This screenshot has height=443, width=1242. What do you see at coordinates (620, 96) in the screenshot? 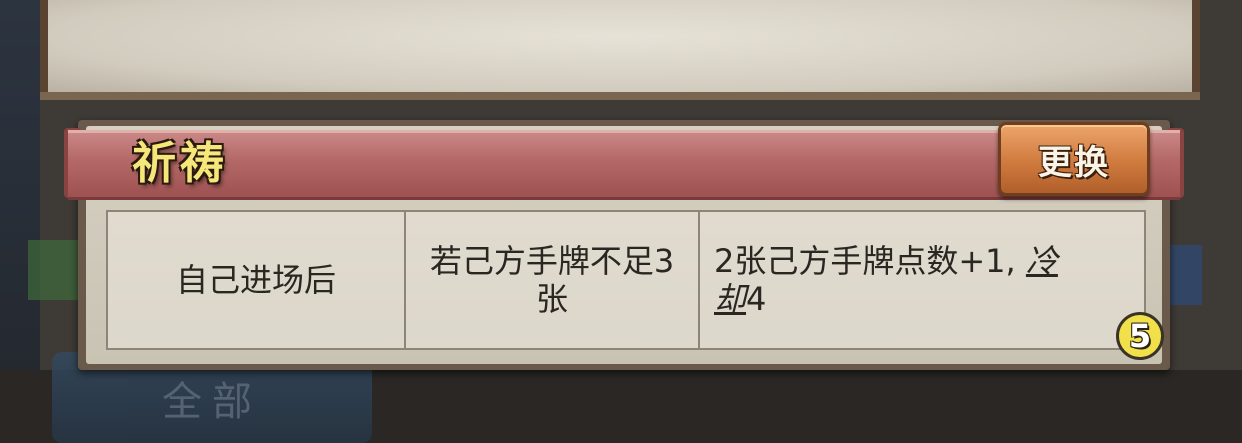
I see `card-detail-panel-rim` at bounding box center [620, 96].